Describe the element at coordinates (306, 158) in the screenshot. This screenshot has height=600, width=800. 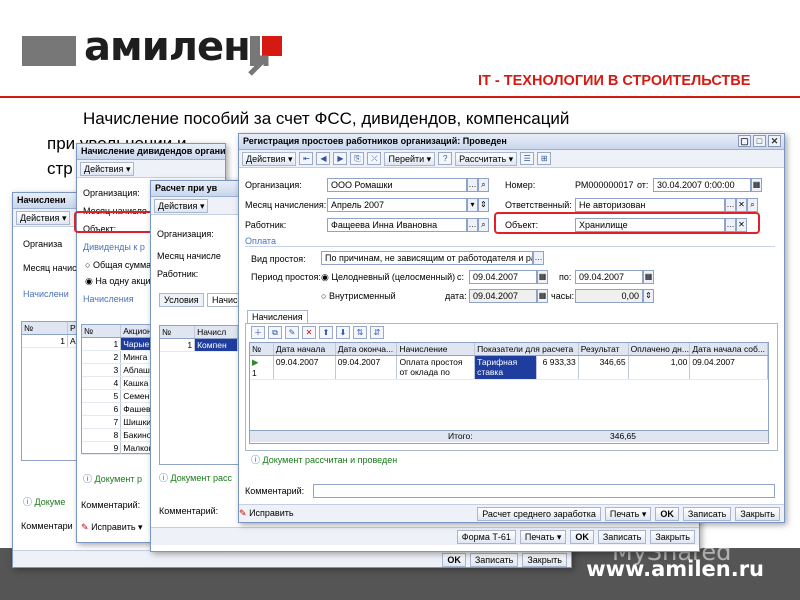
I see `back-icon: ⇤` at that location.